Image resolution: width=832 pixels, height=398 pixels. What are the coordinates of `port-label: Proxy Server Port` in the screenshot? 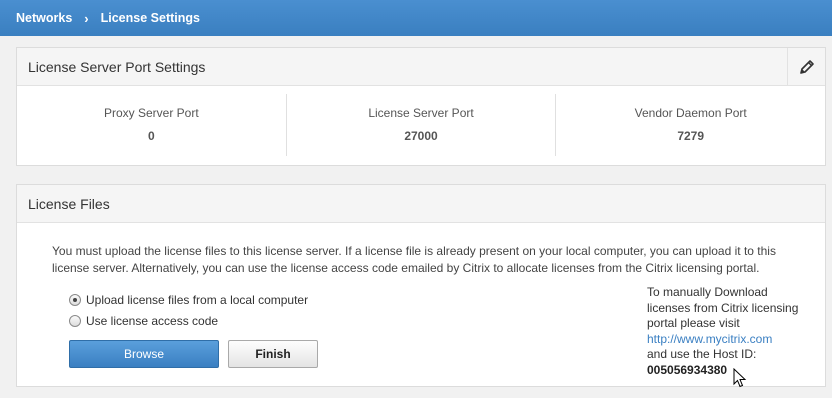 It's located at (151, 113).